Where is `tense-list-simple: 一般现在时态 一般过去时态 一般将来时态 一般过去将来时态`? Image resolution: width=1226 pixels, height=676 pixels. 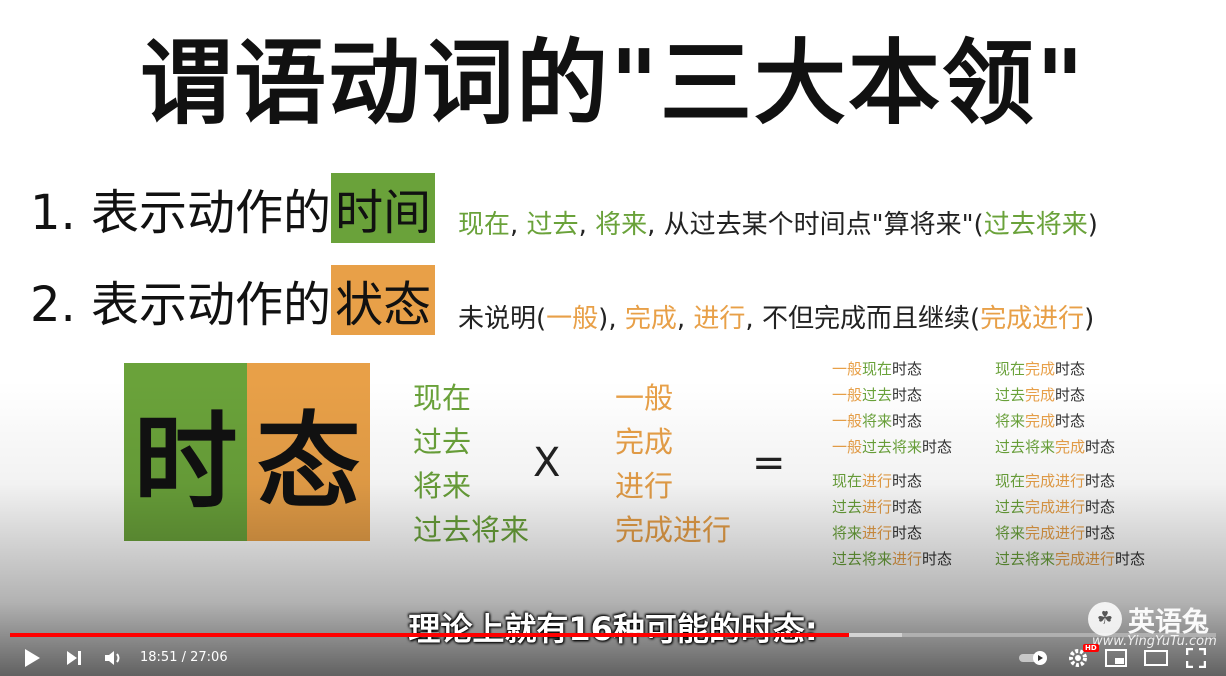 tense-list-simple: 一般现在时态 一般过去时态 一般将来时态 一般过去将来时态 is located at coordinates (892, 408).